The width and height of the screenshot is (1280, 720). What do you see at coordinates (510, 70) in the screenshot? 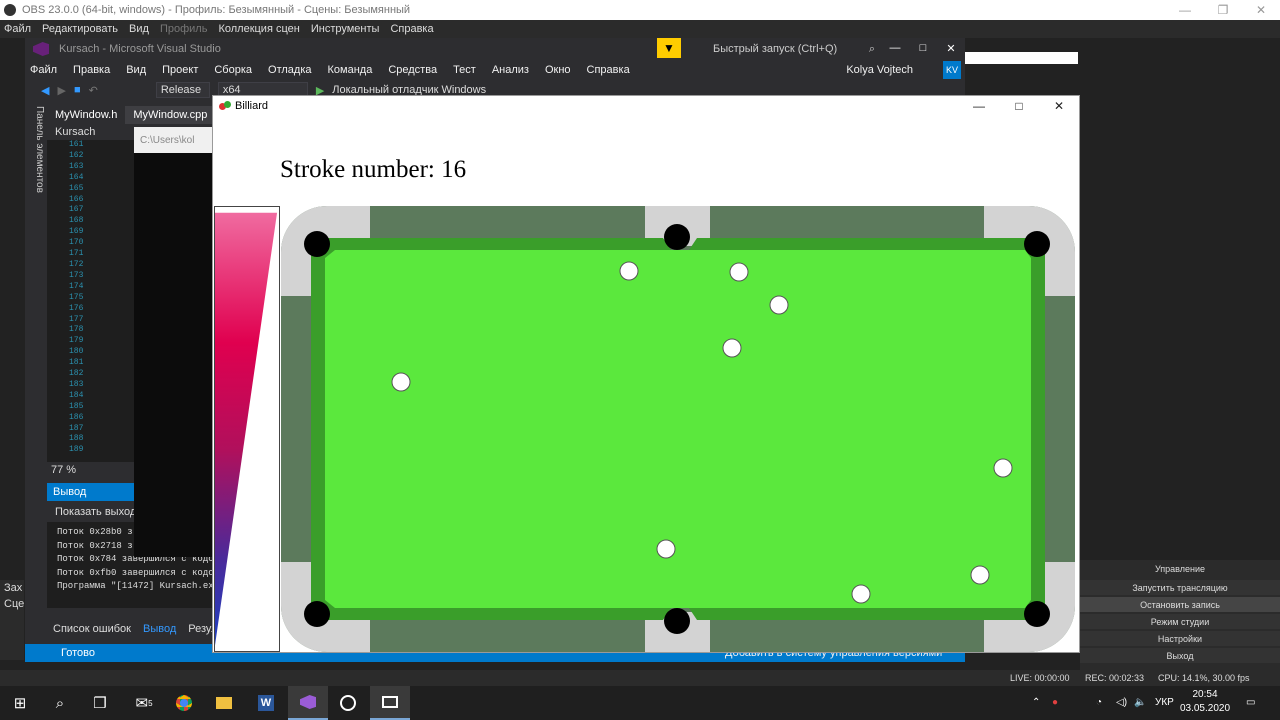
I see `vs-menu-item: Анализ` at bounding box center [510, 70].